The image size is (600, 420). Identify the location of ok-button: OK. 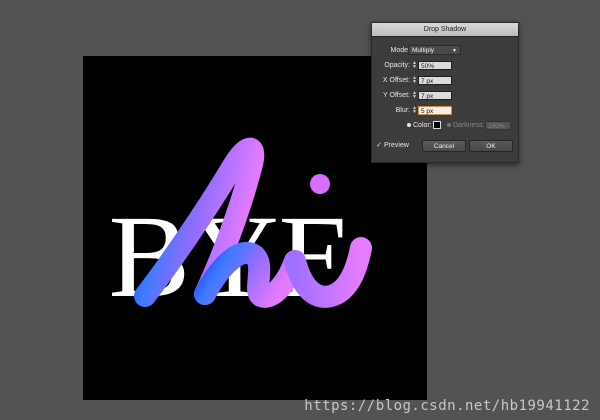
(491, 146).